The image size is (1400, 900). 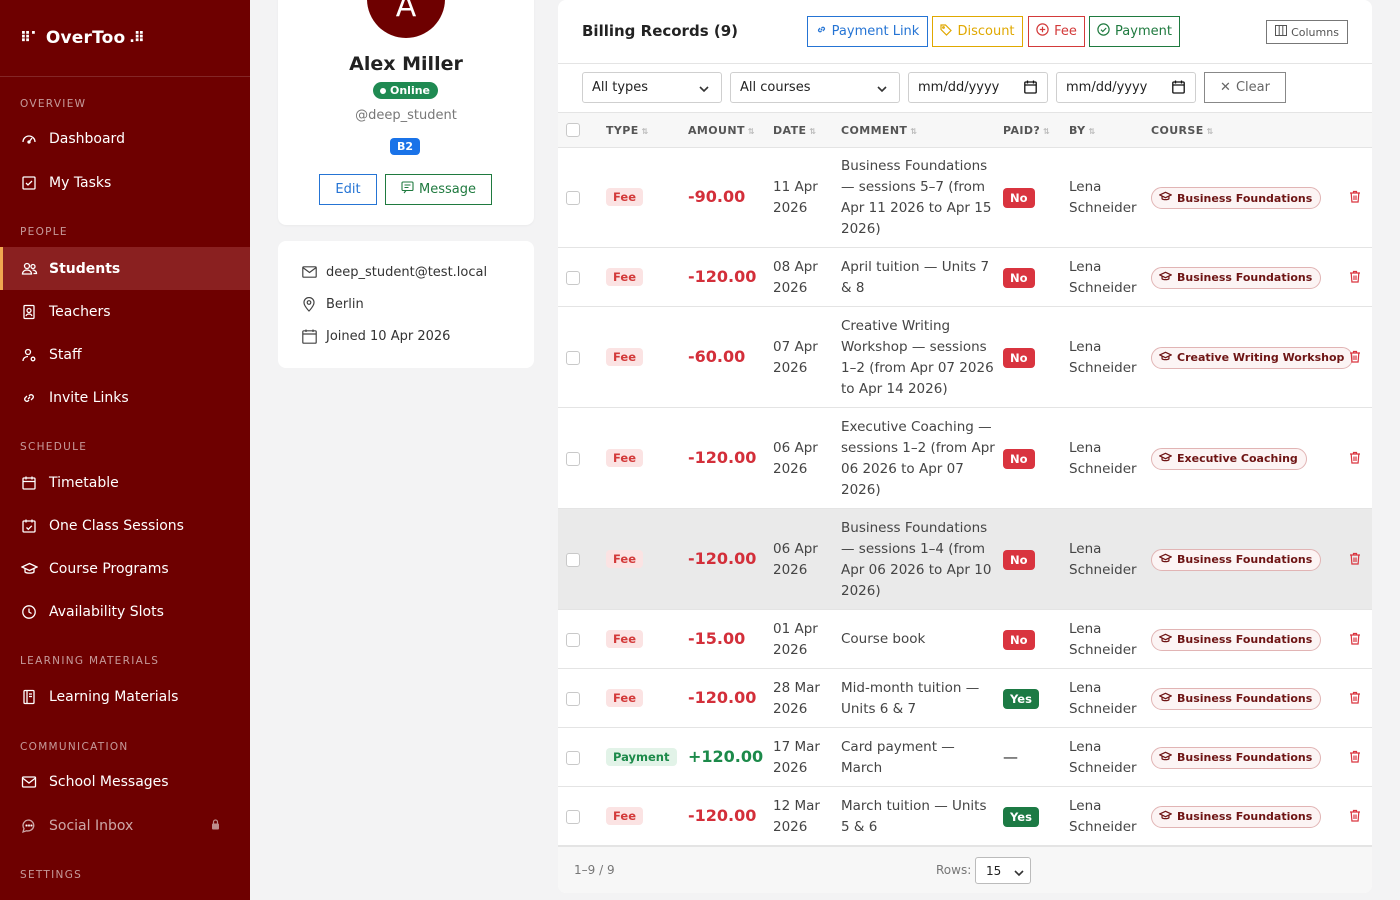 What do you see at coordinates (406, 272) in the screenshot?
I see `email-value: deep_student@test.local` at bounding box center [406, 272].